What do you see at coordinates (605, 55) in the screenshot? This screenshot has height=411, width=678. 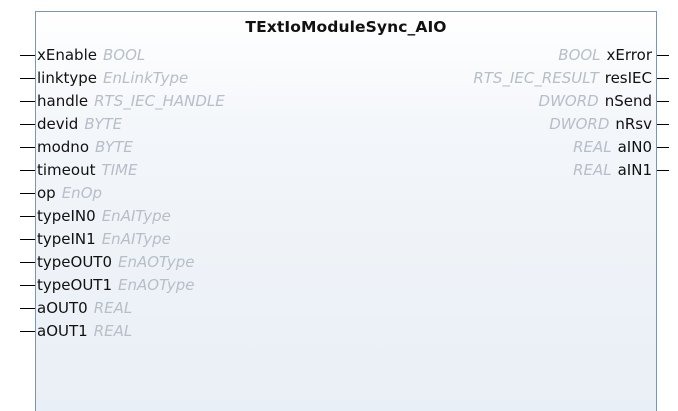 I see `output-pin-xError: BOOL xError` at bounding box center [605, 55].